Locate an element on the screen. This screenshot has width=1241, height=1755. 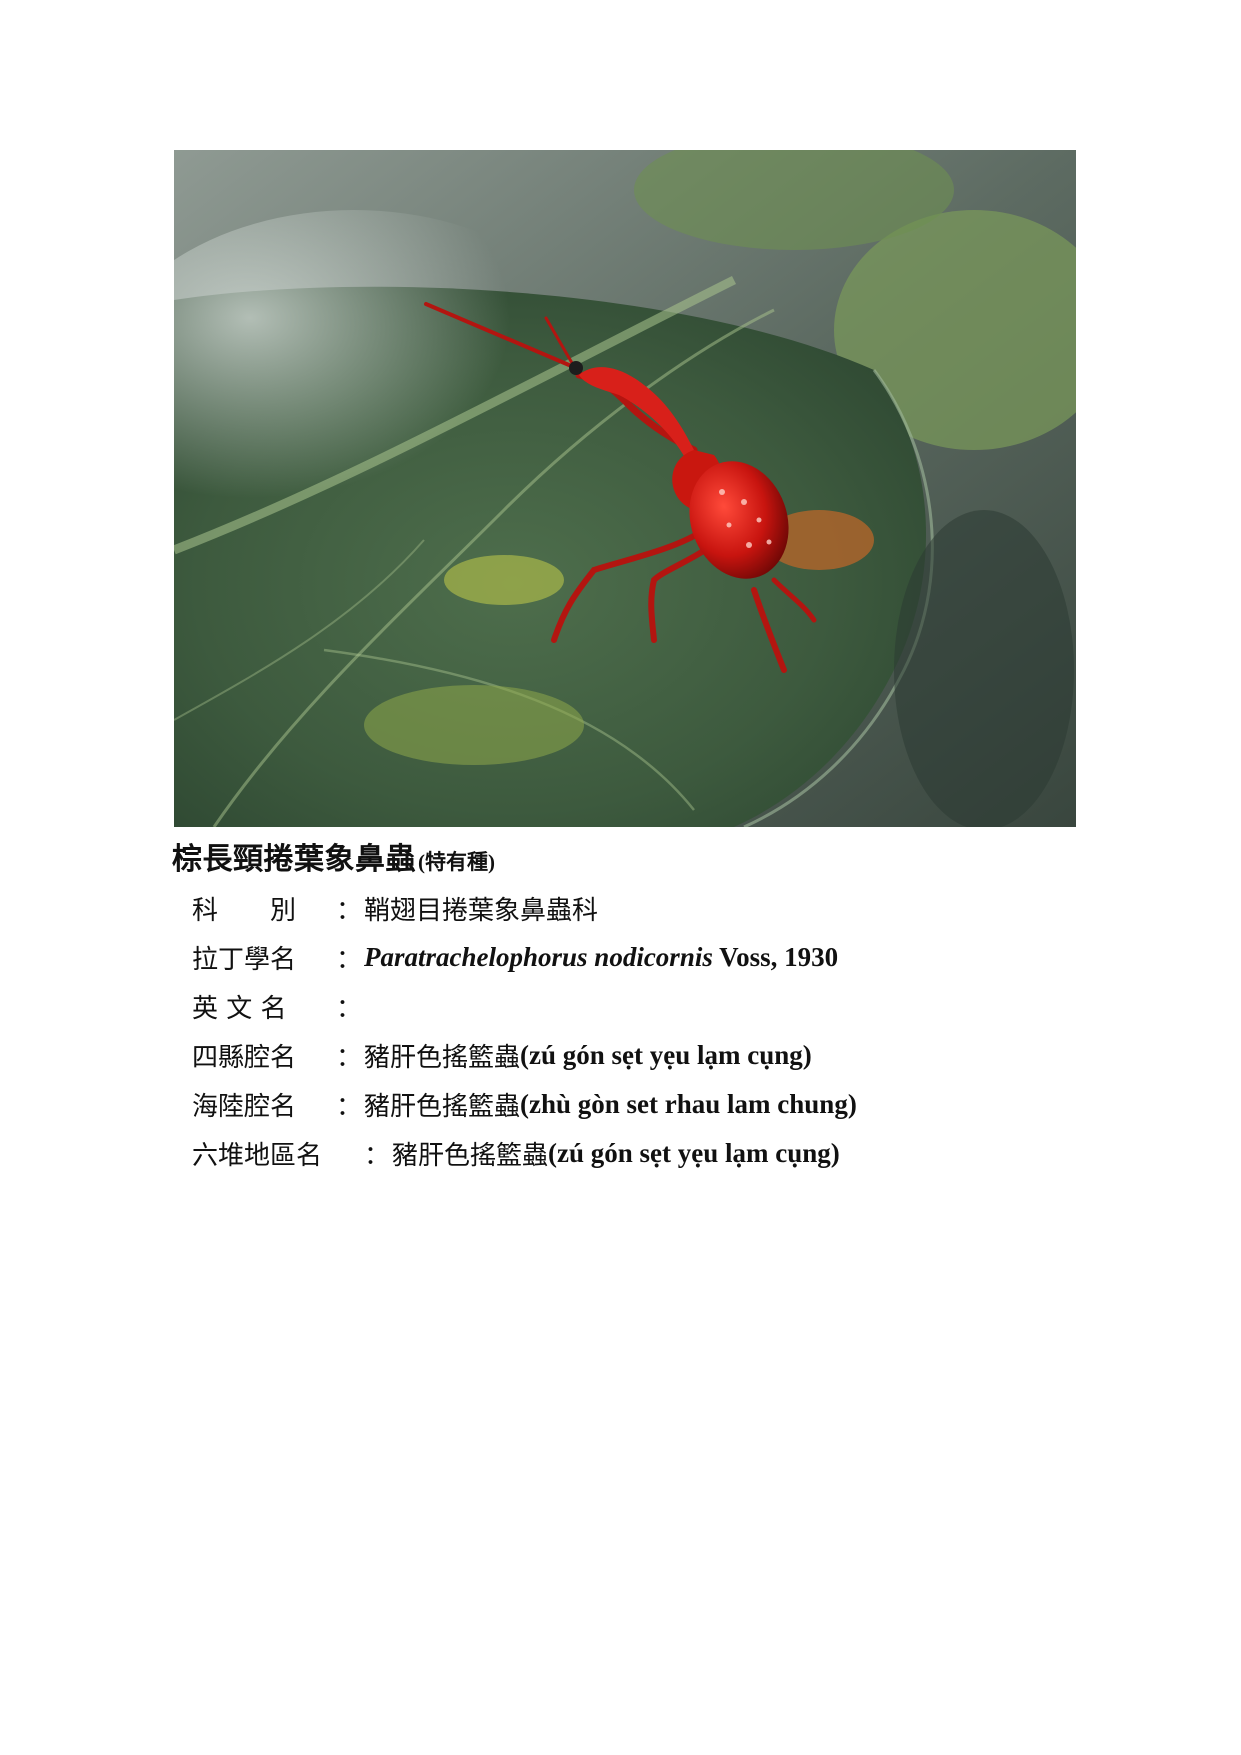
species-title: 棕長頸捲葉象鼻蟲 (特有種) is located at coordinates (333, 856).